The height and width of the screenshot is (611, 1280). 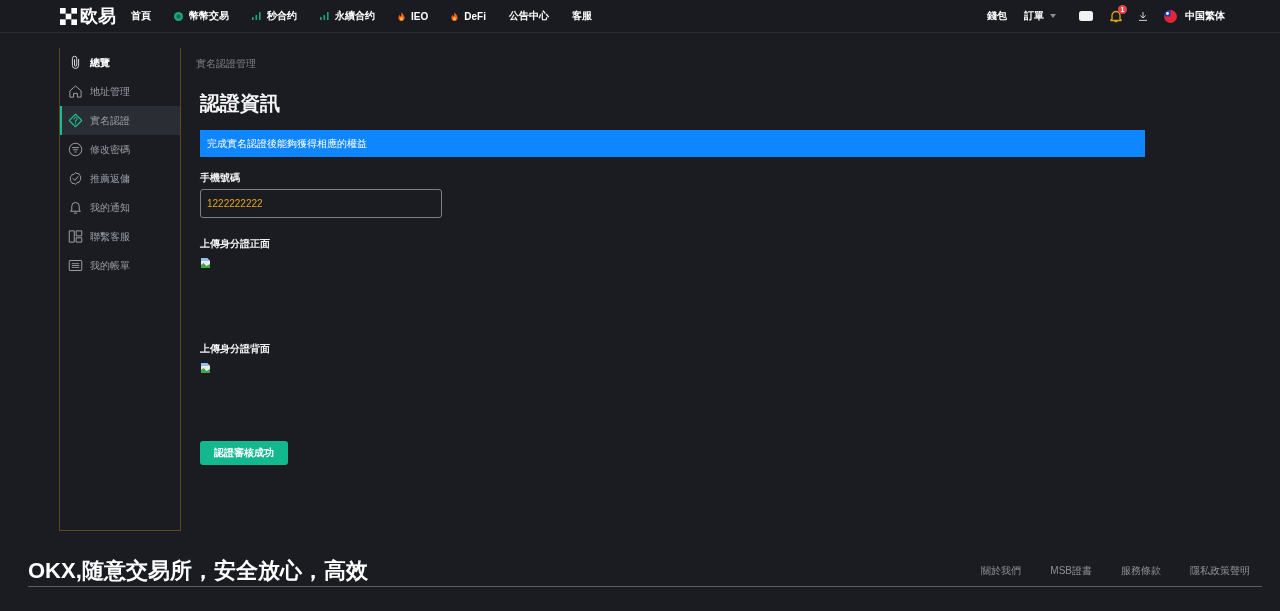 I want to click on nav-link: 永續合约, so click(x=347, y=16).